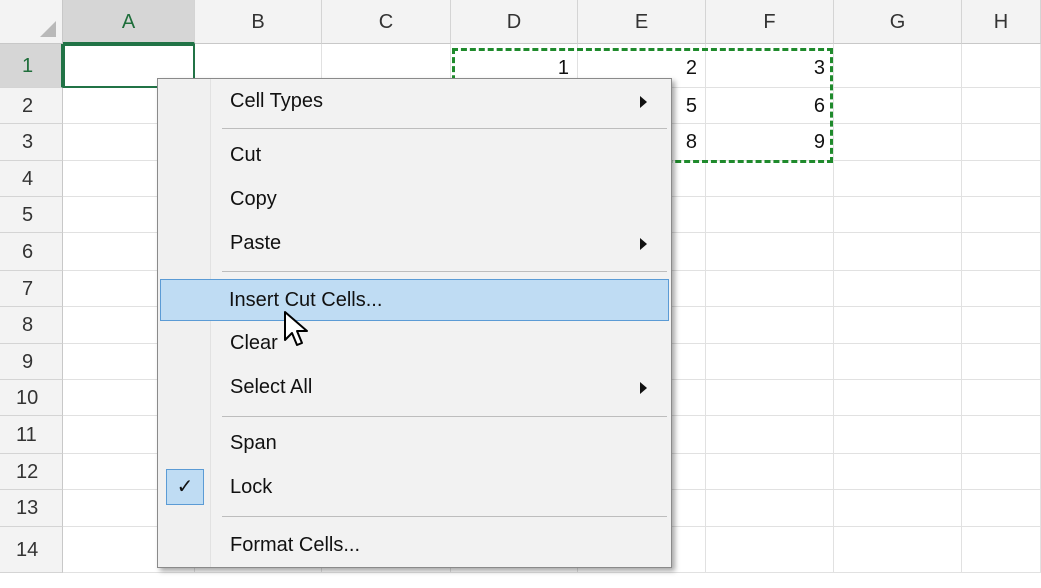 Image resolution: width=1041 pixels, height=588 pixels. Describe the element at coordinates (31, 66) in the screenshot. I see `row-header-1: 1` at that location.